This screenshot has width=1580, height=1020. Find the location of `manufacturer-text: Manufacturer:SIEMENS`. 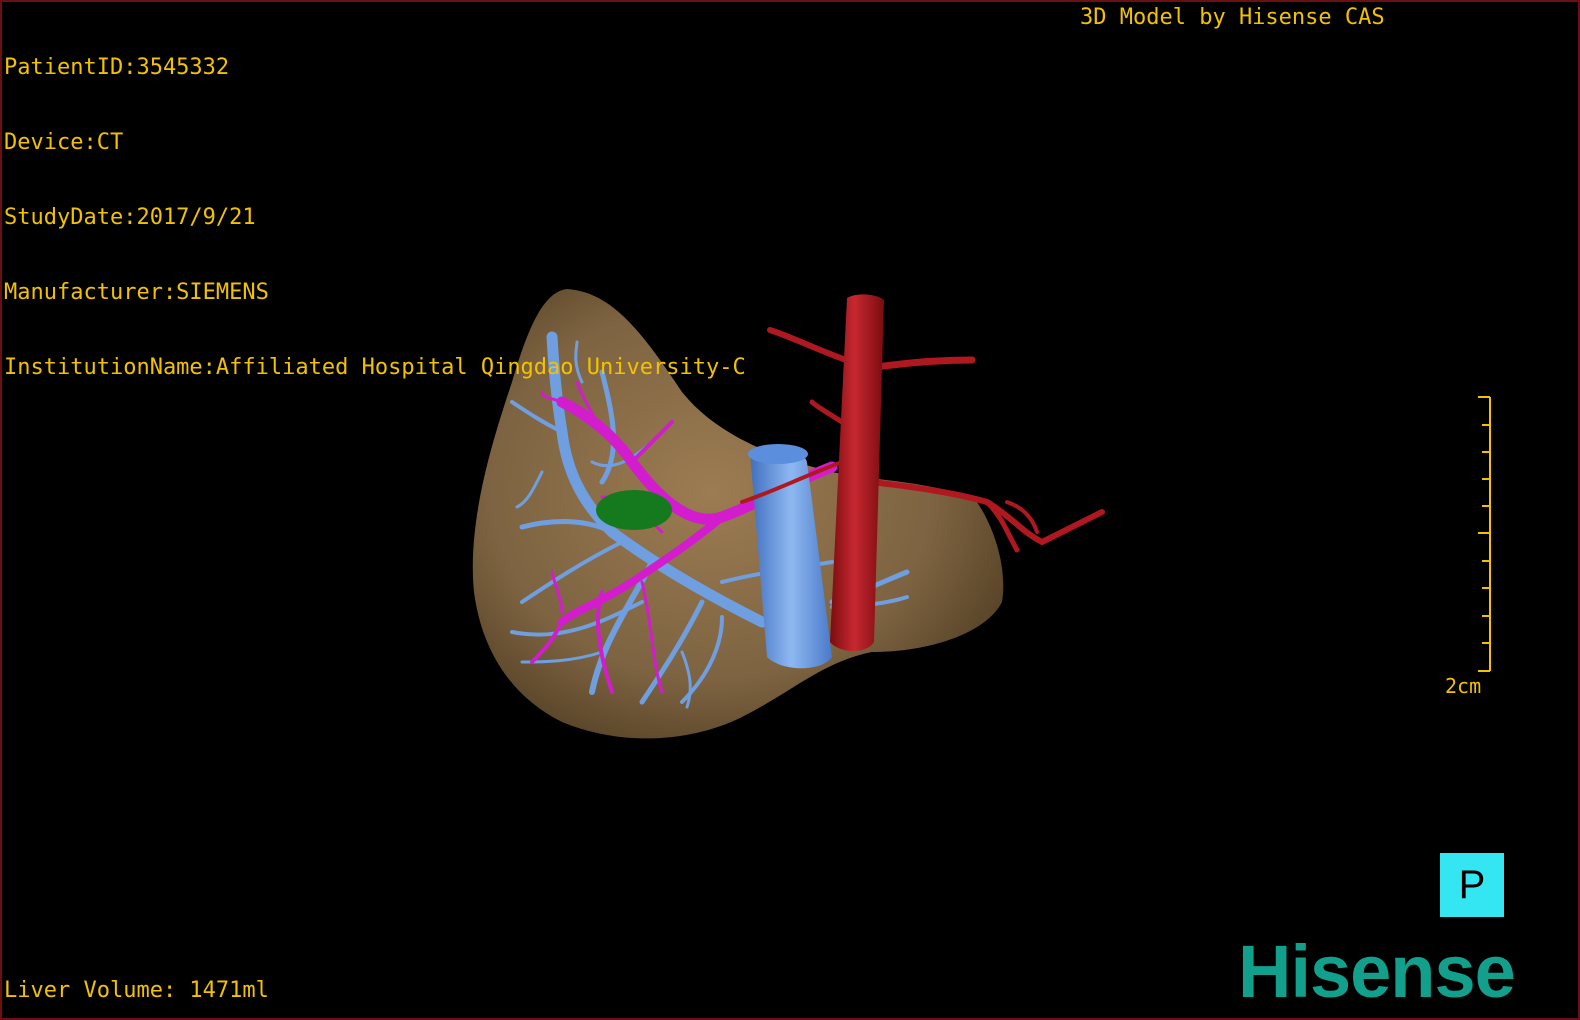

manufacturer-text: Manufacturer:SIEMENS is located at coordinates (136, 292).